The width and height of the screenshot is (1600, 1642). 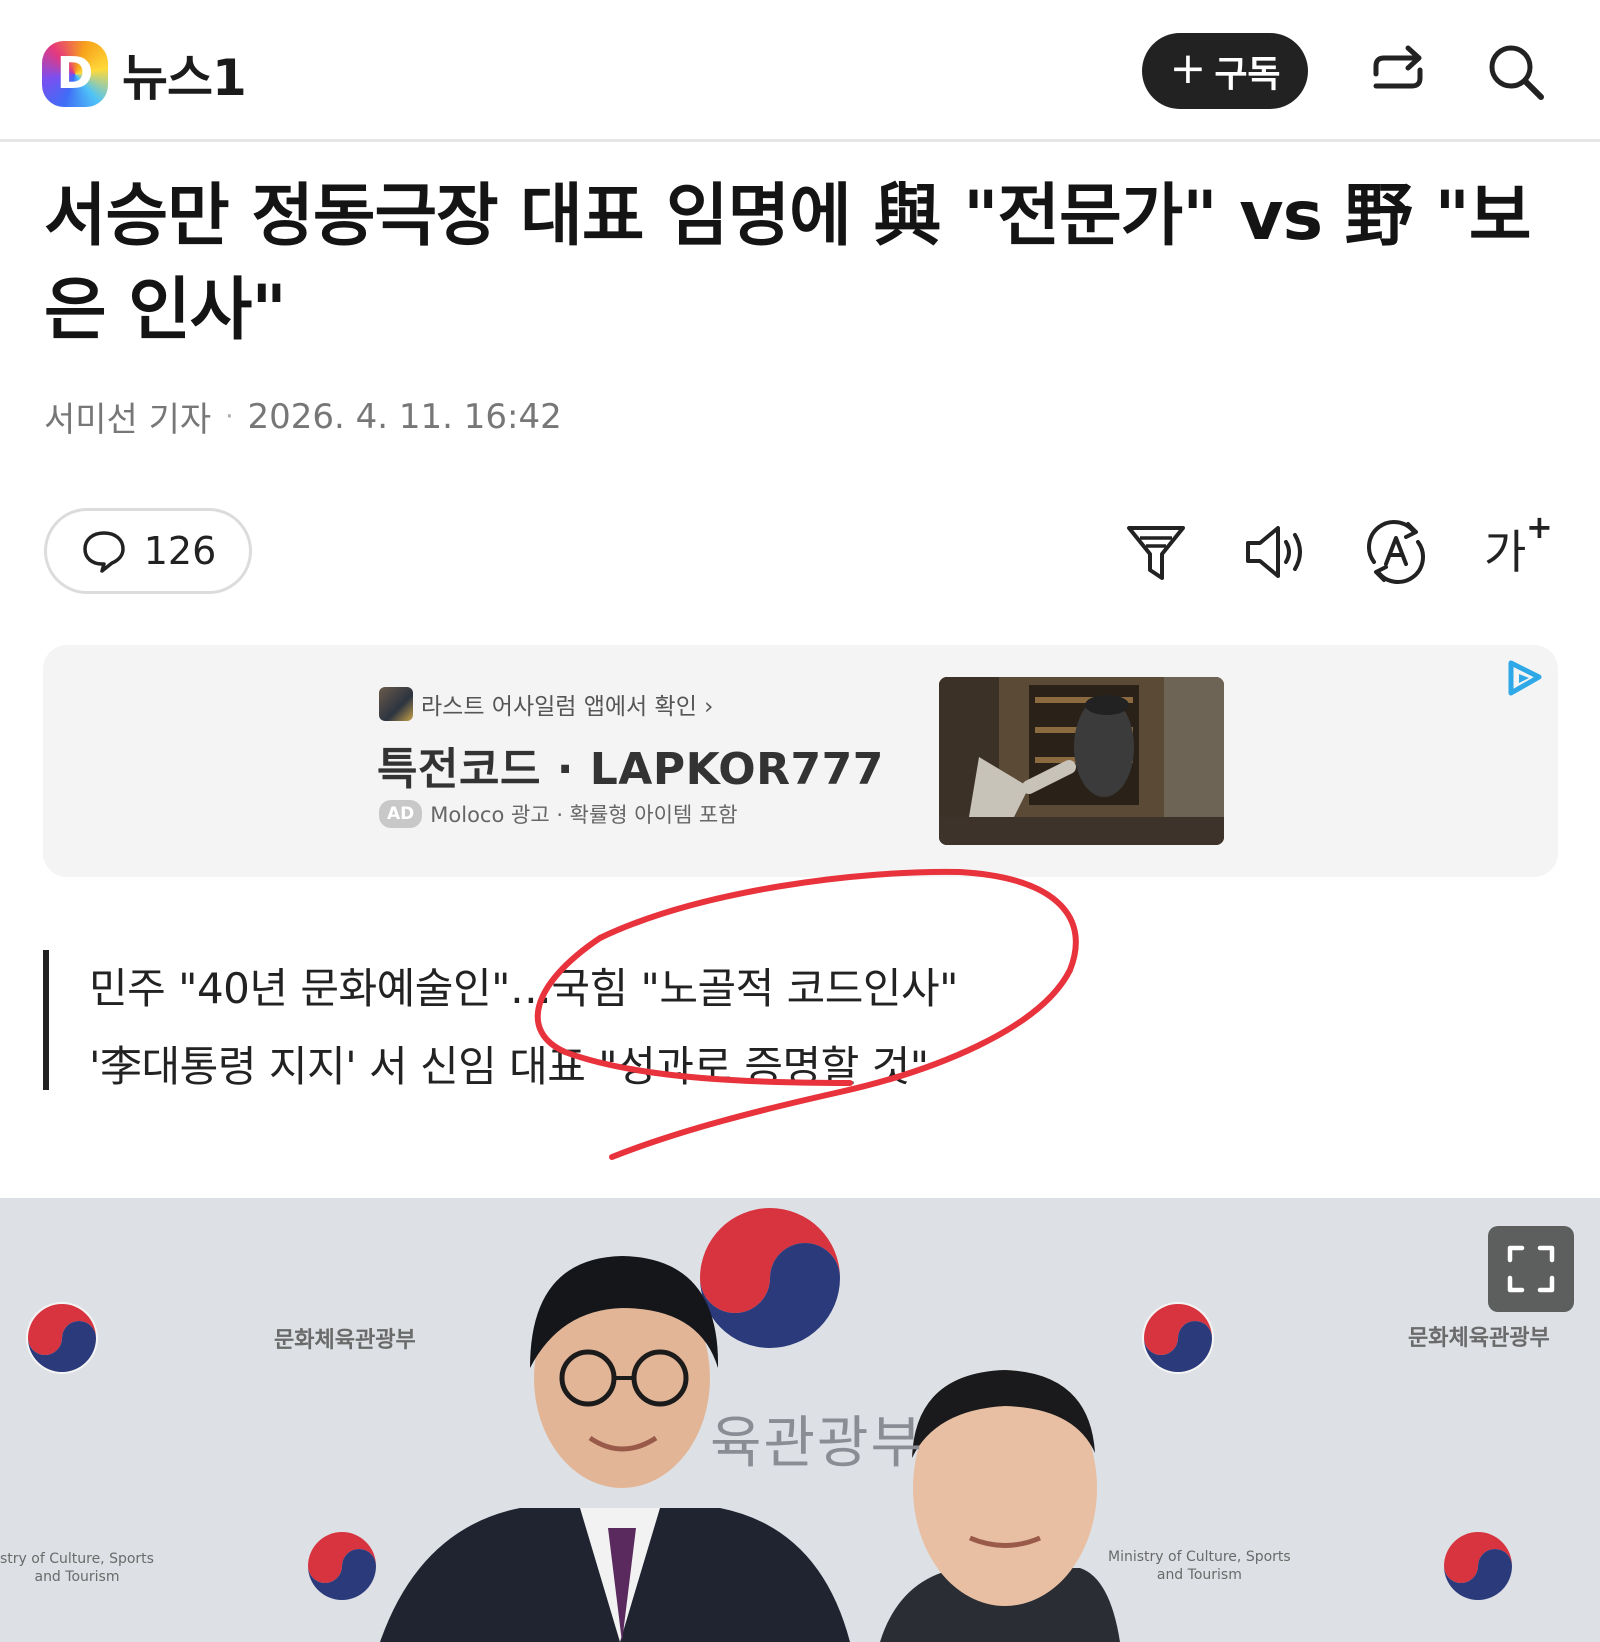 I want to click on article-headline: 서승만 정동극장 대표 임명에 與 "전문가" vs 野 "보은 인사", so click(x=787, y=263).